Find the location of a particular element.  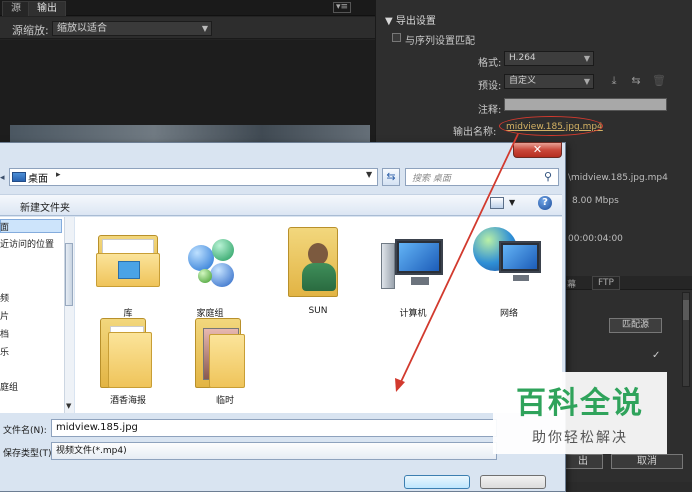

nav-item-music: 音乐 is located at coordinates (4, 351).